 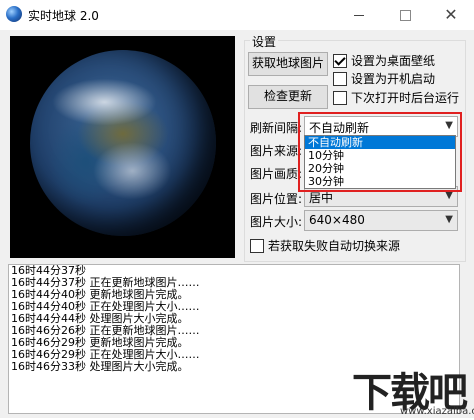 I want to click on checkbox-label: 设置为开机启动, so click(x=393, y=79).